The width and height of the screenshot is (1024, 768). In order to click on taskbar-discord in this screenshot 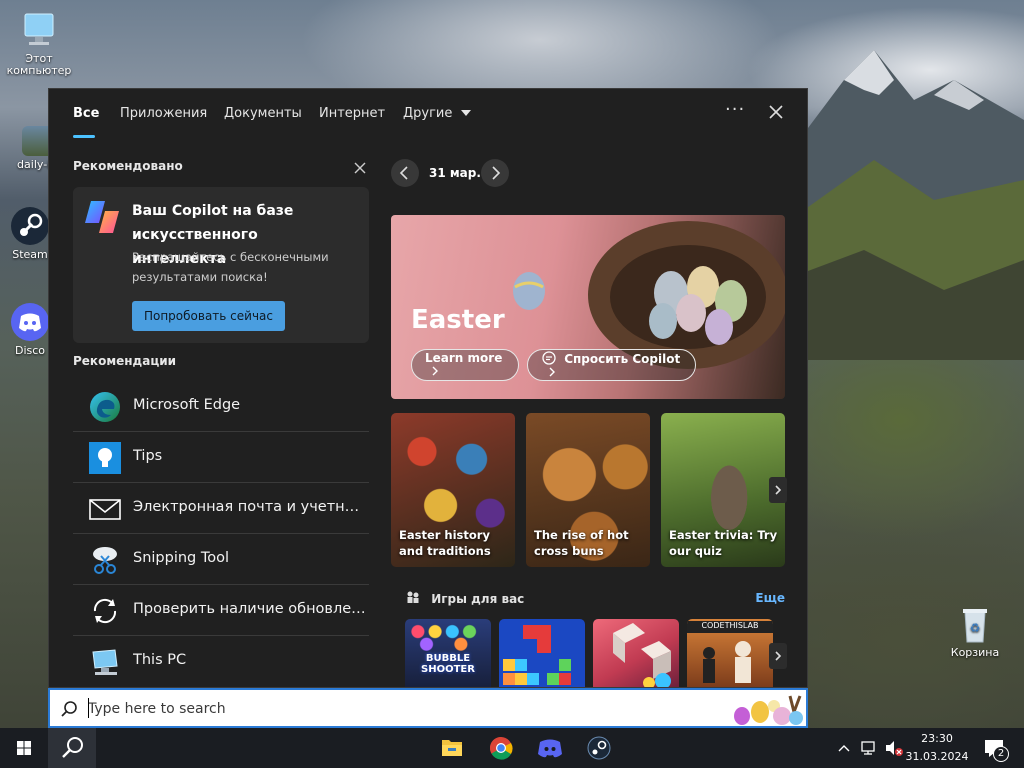, I will do `click(550, 748)`.